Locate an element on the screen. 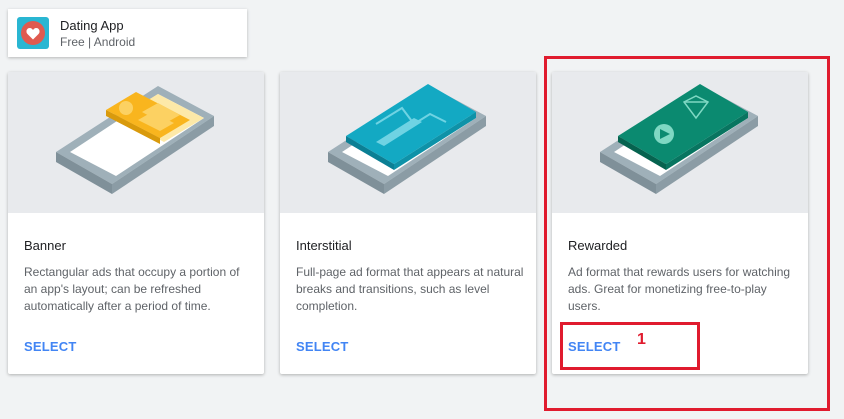 Image resolution: width=844 pixels, height=419 pixels. select-rewarded-button: SELECT is located at coordinates (594, 346).